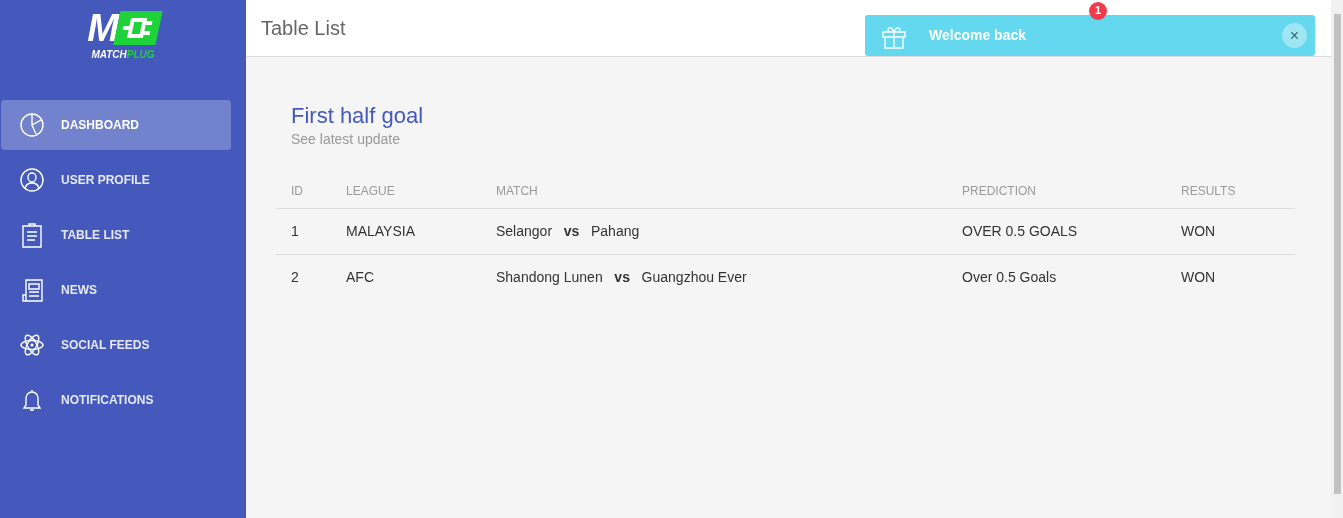 This screenshot has height=518, width=1343. I want to click on pie-chart-icon, so click(32, 125).